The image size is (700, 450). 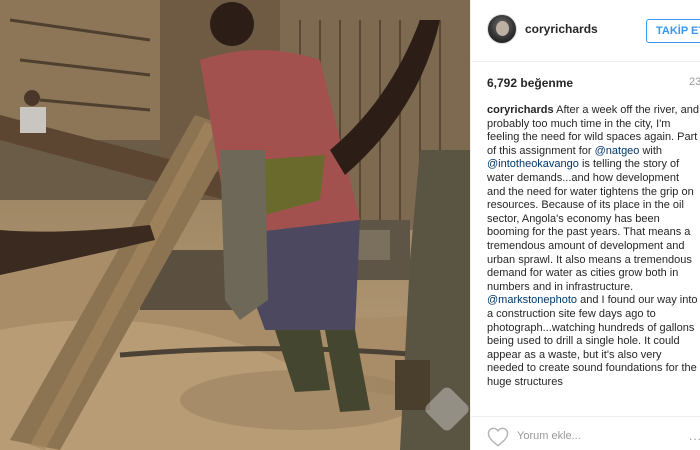 I want to click on avatar, so click(x=502, y=29).